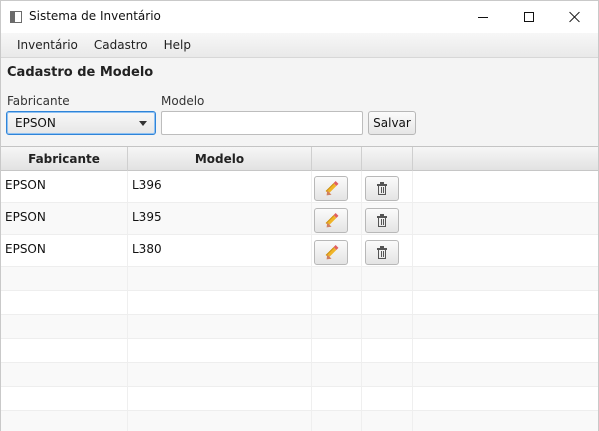 The image size is (599, 431). What do you see at coordinates (299, 251) in the screenshot?
I see `table-row: EPSON L380` at bounding box center [299, 251].